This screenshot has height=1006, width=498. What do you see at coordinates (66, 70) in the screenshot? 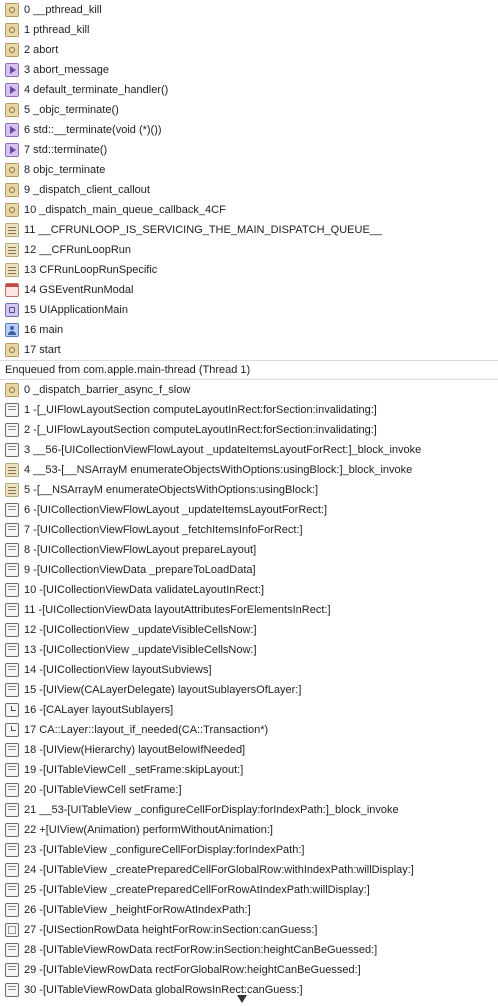
I see `stack-frame-label: 3 abort_message` at bounding box center [66, 70].